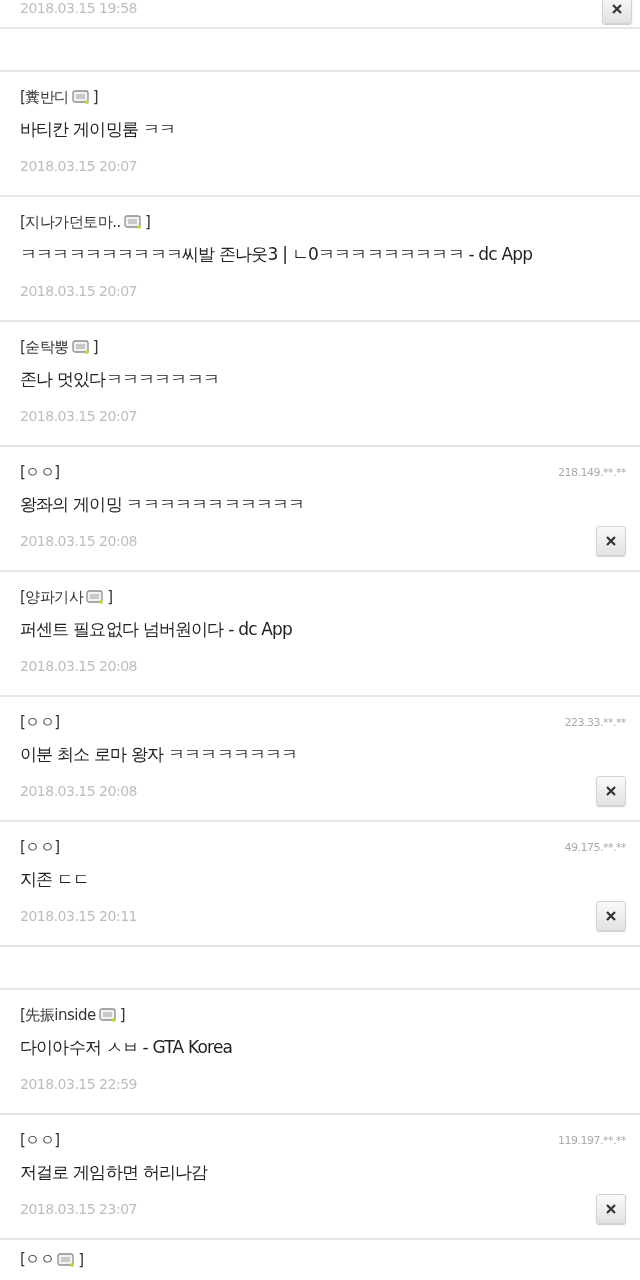  What do you see at coordinates (37, 1259) in the screenshot?
I see `nickname: [ㅇㅇ` at bounding box center [37, 1259].